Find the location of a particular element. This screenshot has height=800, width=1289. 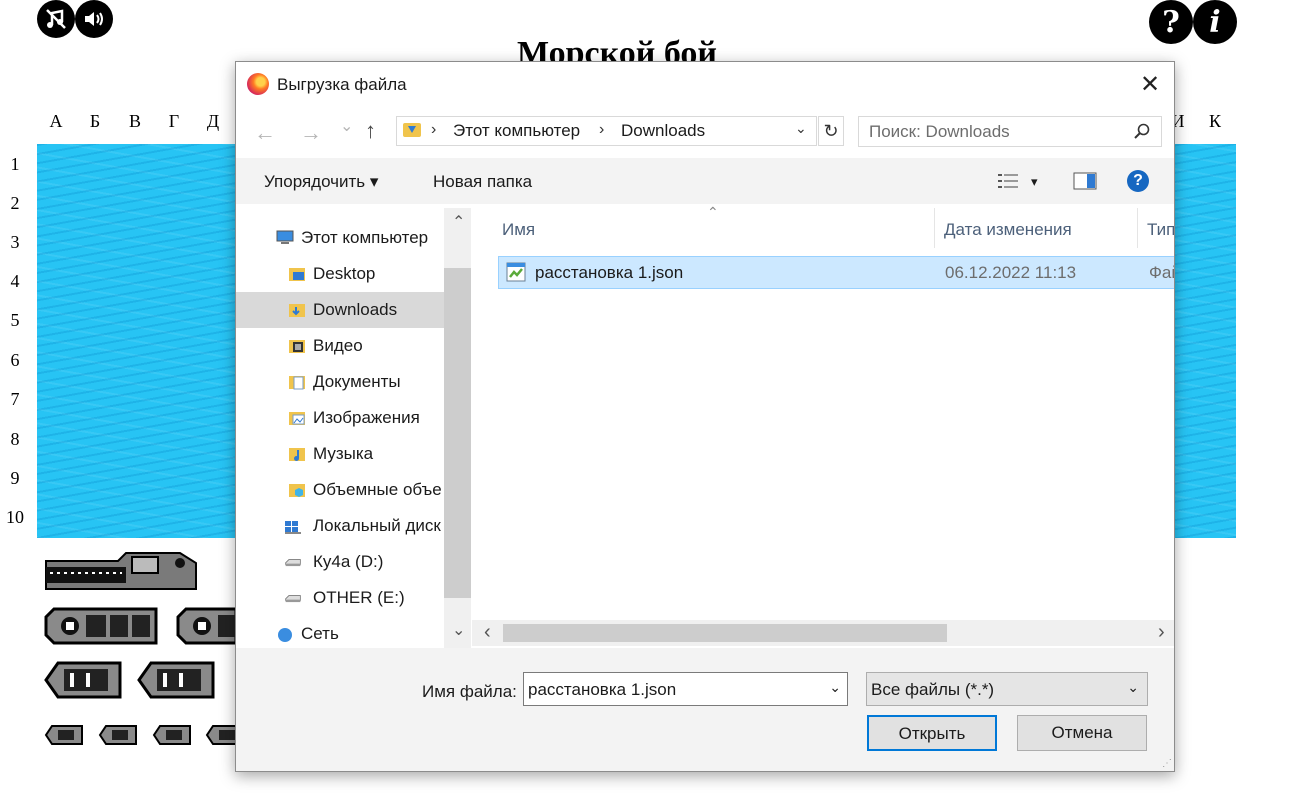

column-letter: В is located at coordinates (134, 121).